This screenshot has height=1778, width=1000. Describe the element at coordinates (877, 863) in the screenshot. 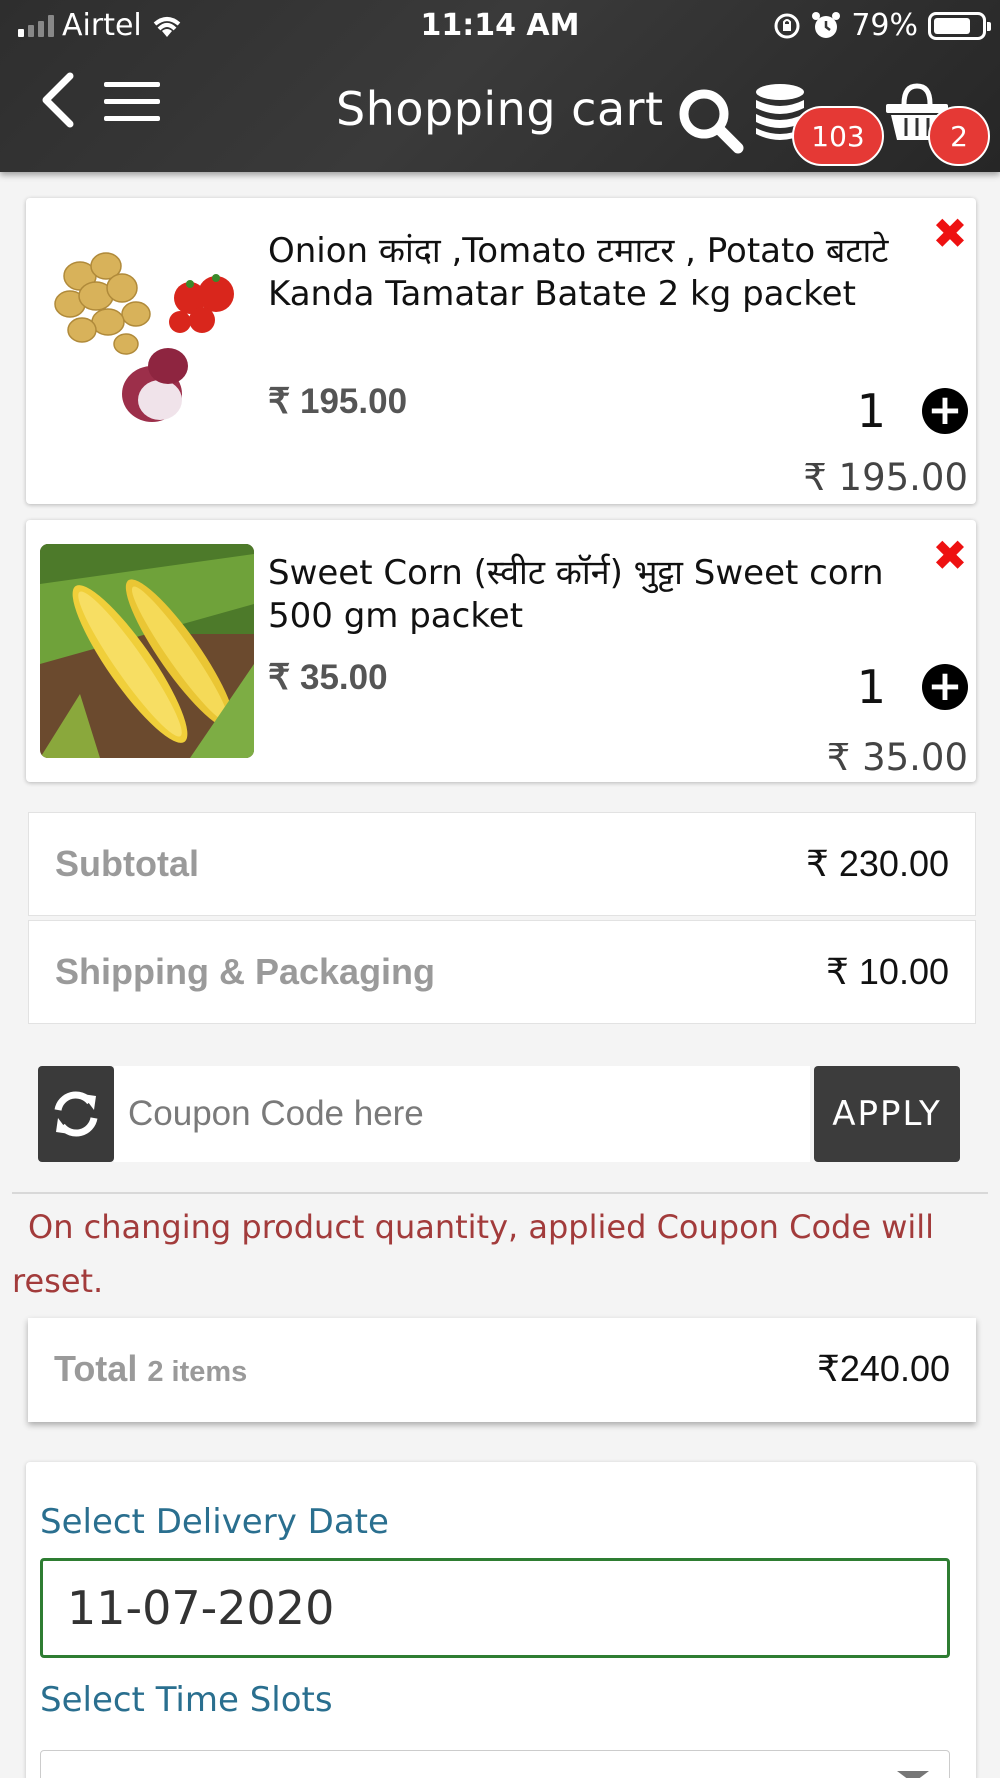

I see `subtotal-value: ₹ 230.00` at that location.